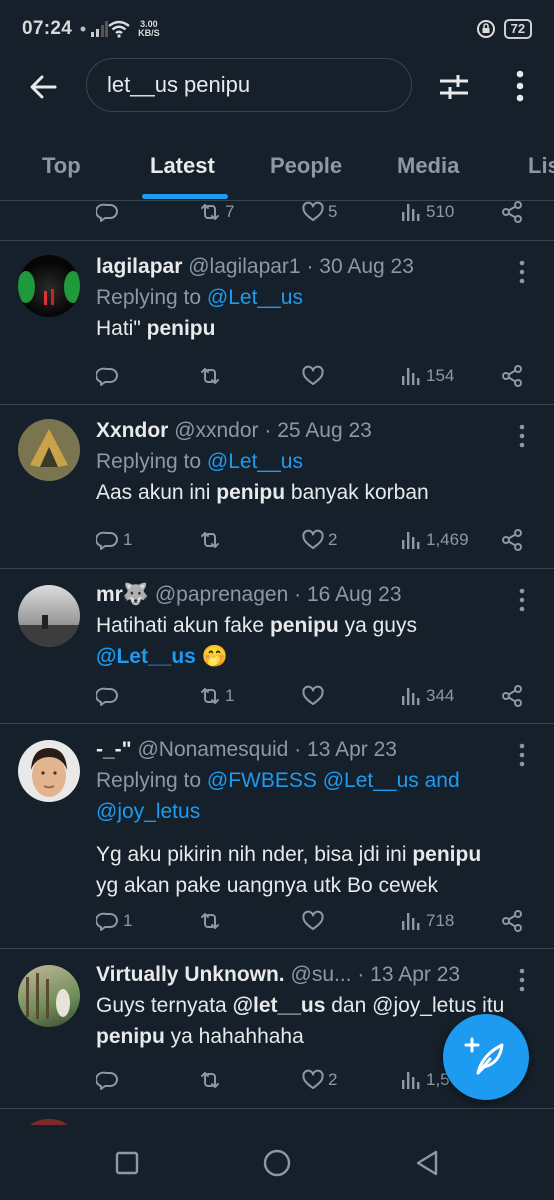 The image size is (554, 1200). I want to click on tweet-header: -_-" @Nonamesquid · 13 Apr 23, so click(316, 749).